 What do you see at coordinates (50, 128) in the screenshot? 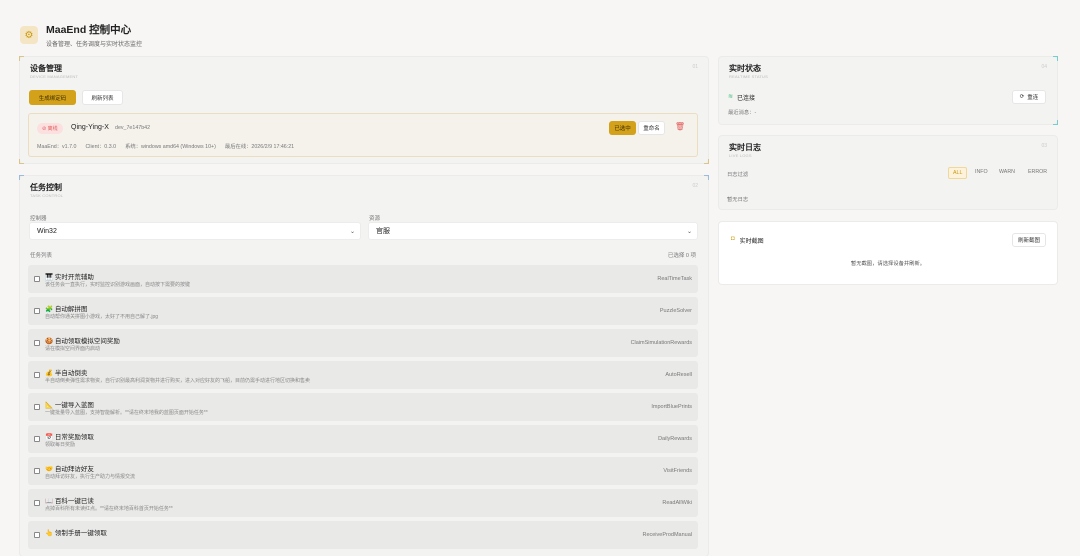
I see `status-badge: ⊘ 离线` at bounding box center [50, 128].